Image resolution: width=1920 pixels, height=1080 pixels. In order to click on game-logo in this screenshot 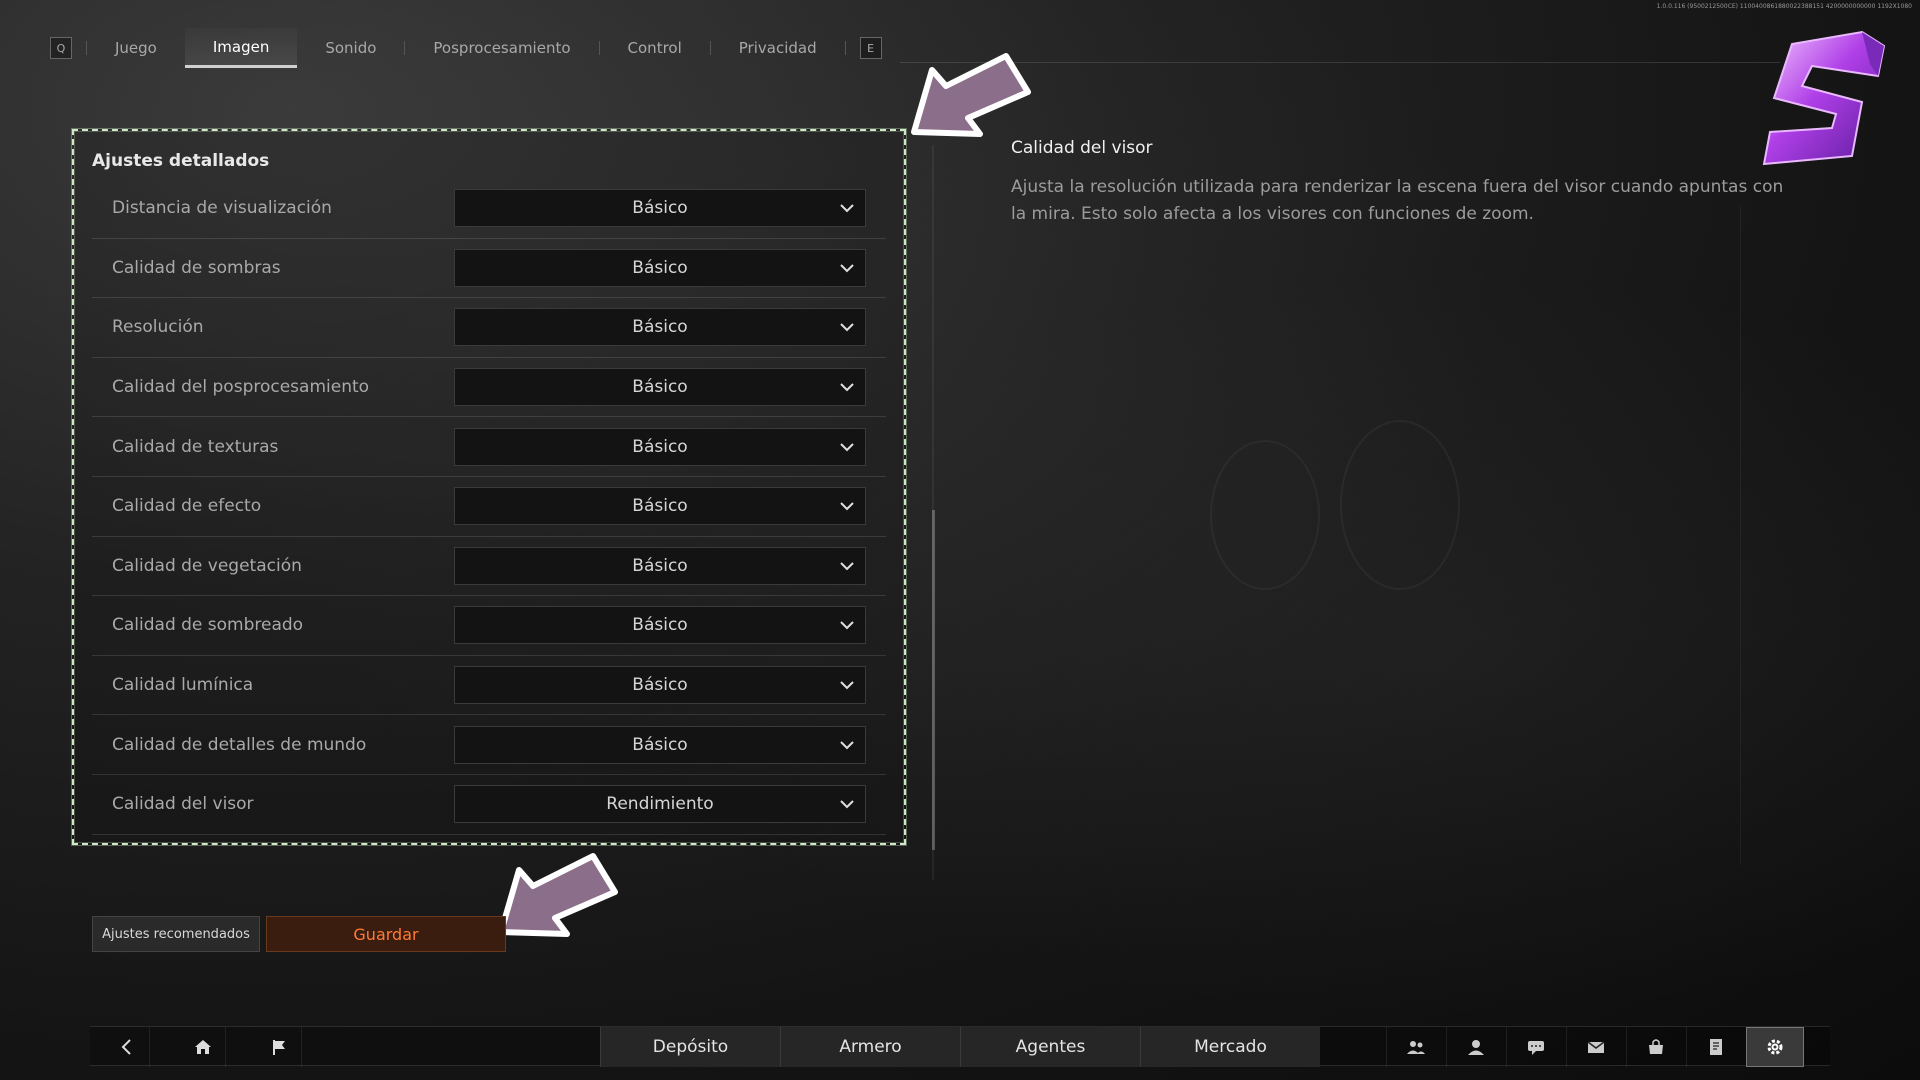, I will do `click(1824, 98)`.